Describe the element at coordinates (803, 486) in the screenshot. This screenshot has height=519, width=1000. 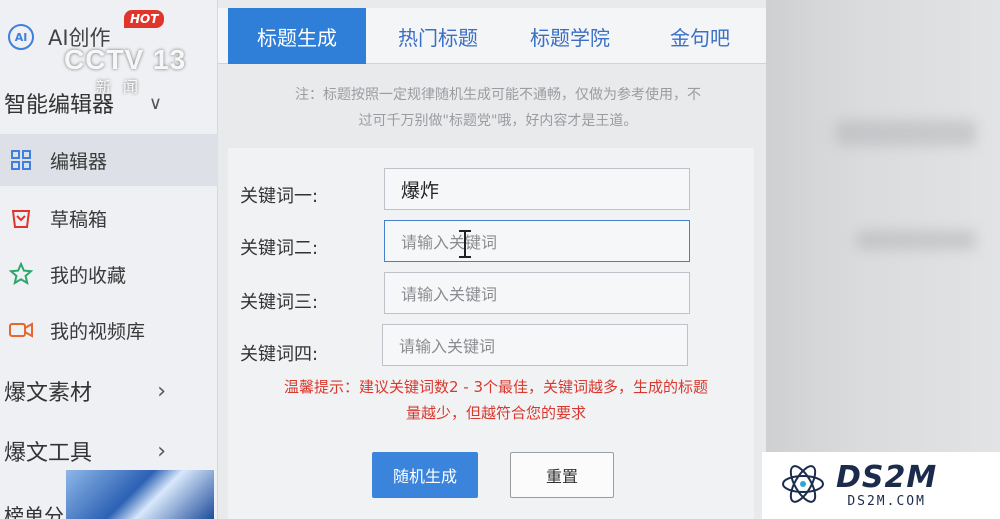
I see `atom-logo-icon` at that location.